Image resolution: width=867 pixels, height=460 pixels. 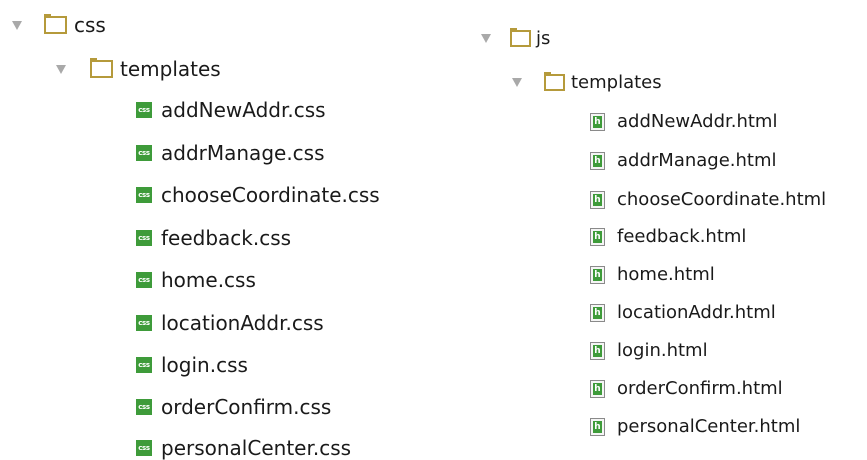 I want to click on file-item-home-html: h home.html, so click(x=652, y=274).